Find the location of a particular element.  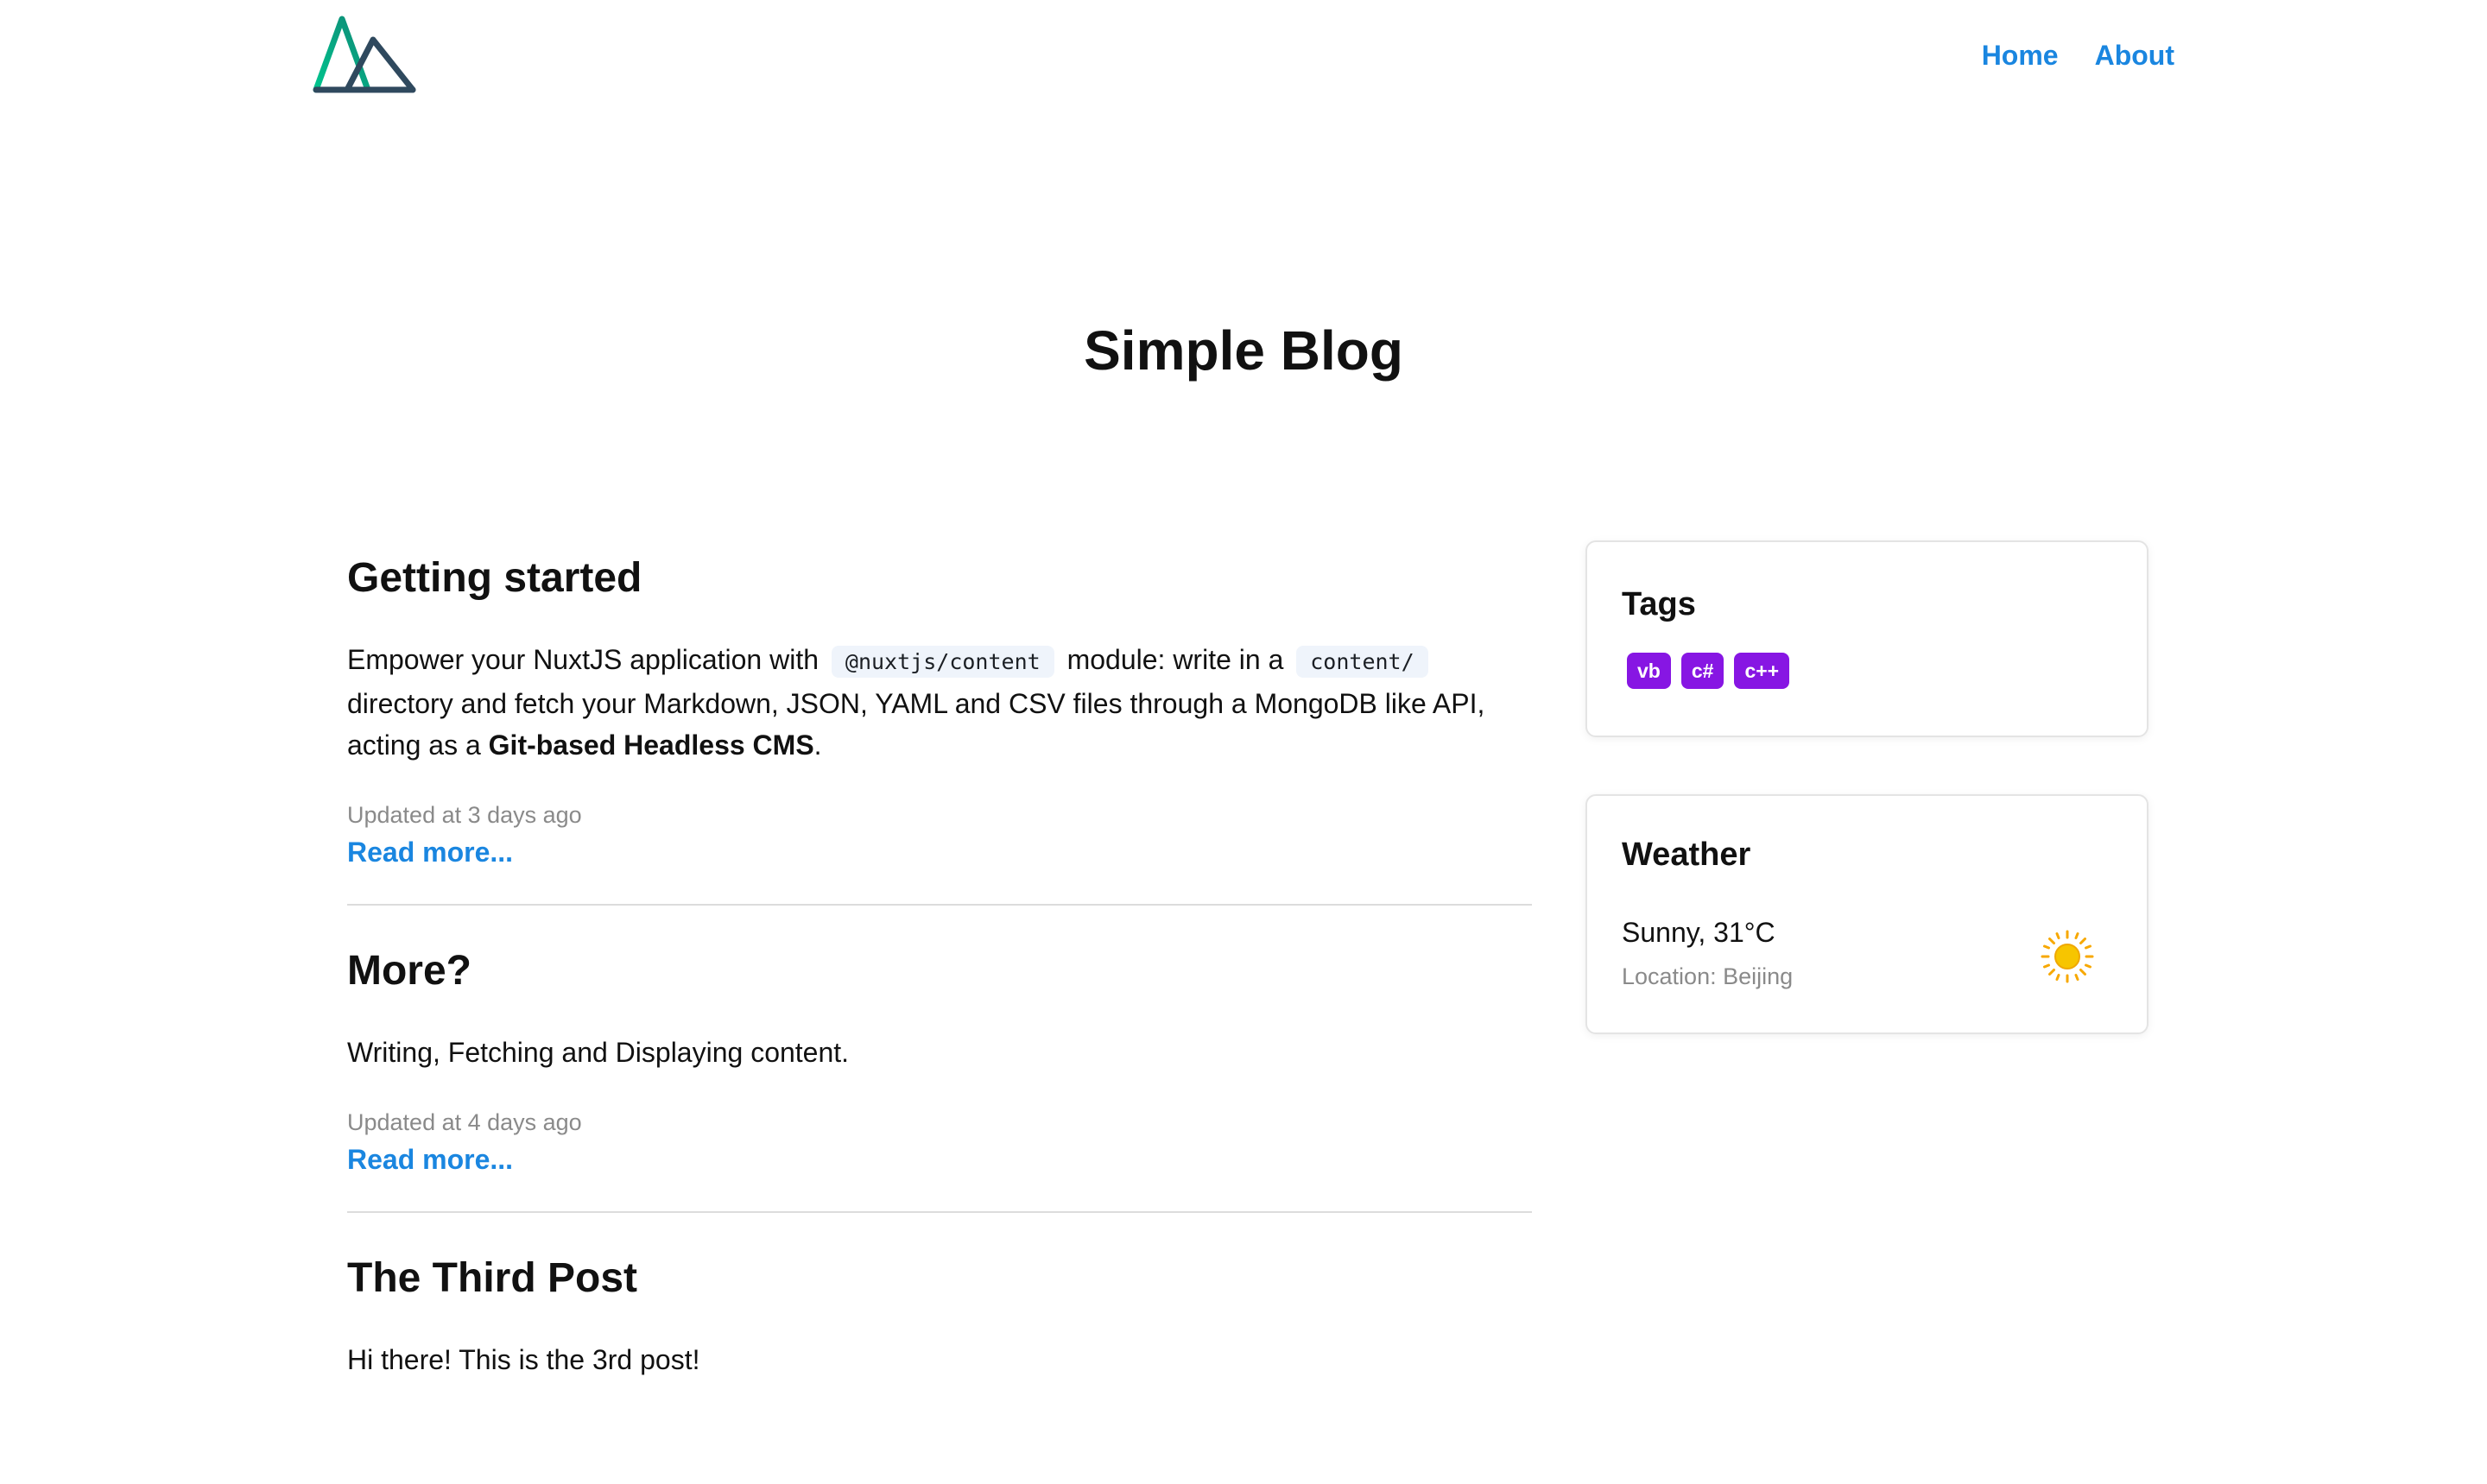

site-header: Home About is located at coordinates (1243, 60).